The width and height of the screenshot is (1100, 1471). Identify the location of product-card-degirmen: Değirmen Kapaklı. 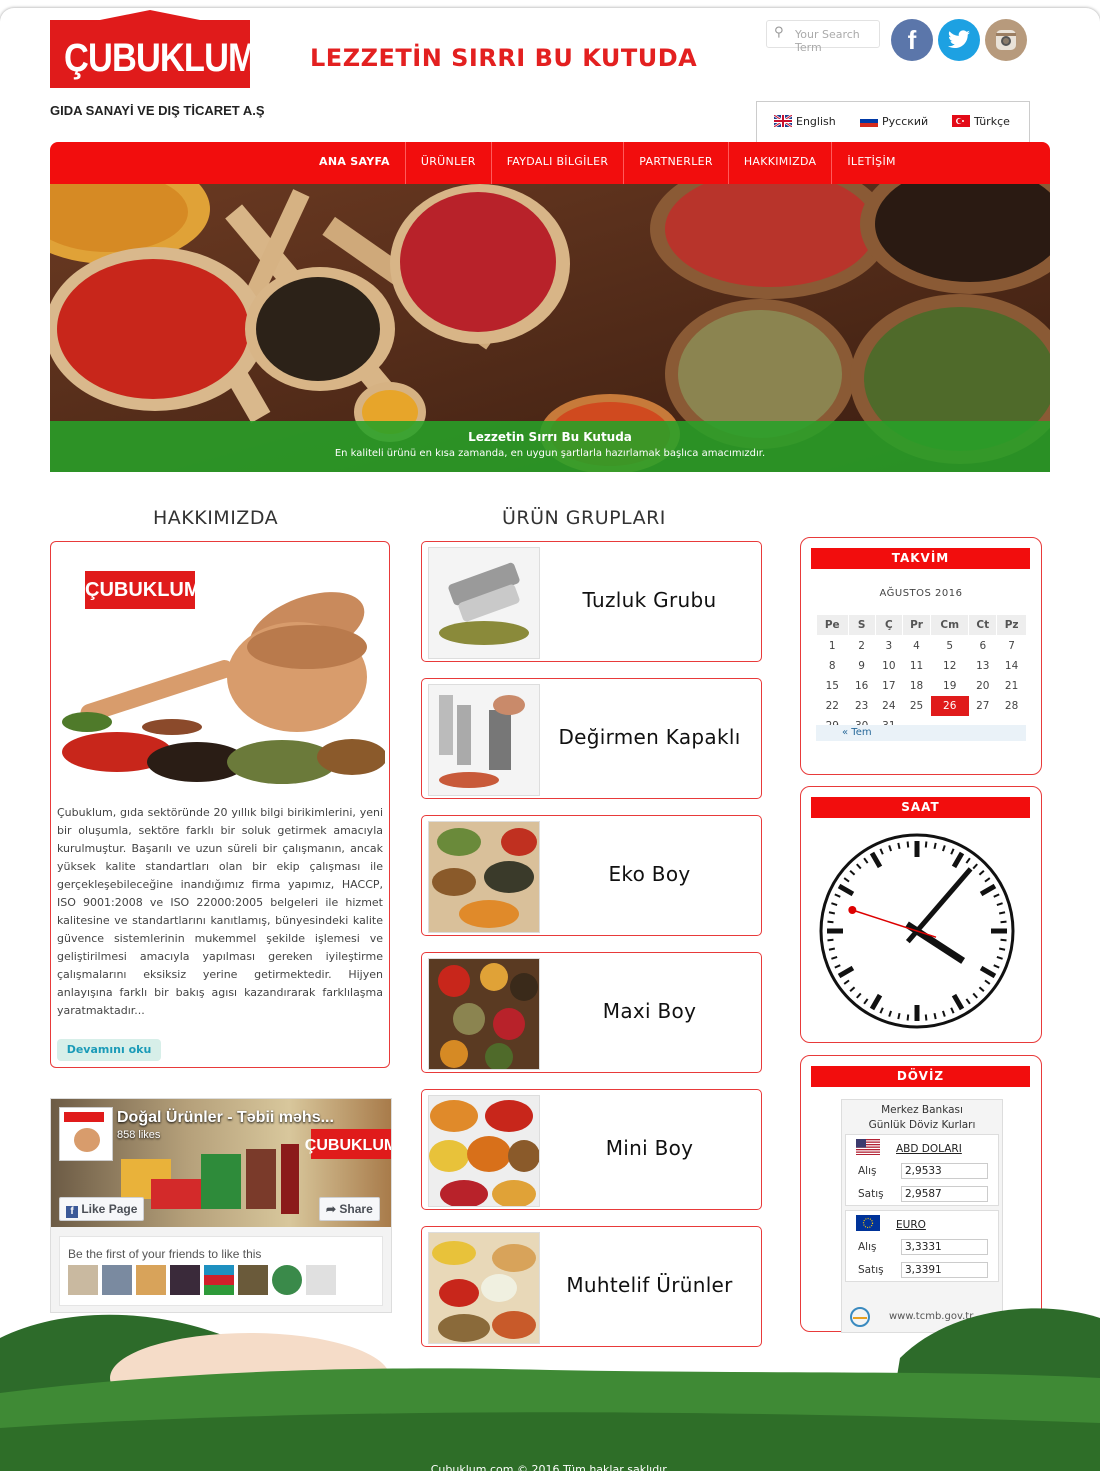
(591, 738).